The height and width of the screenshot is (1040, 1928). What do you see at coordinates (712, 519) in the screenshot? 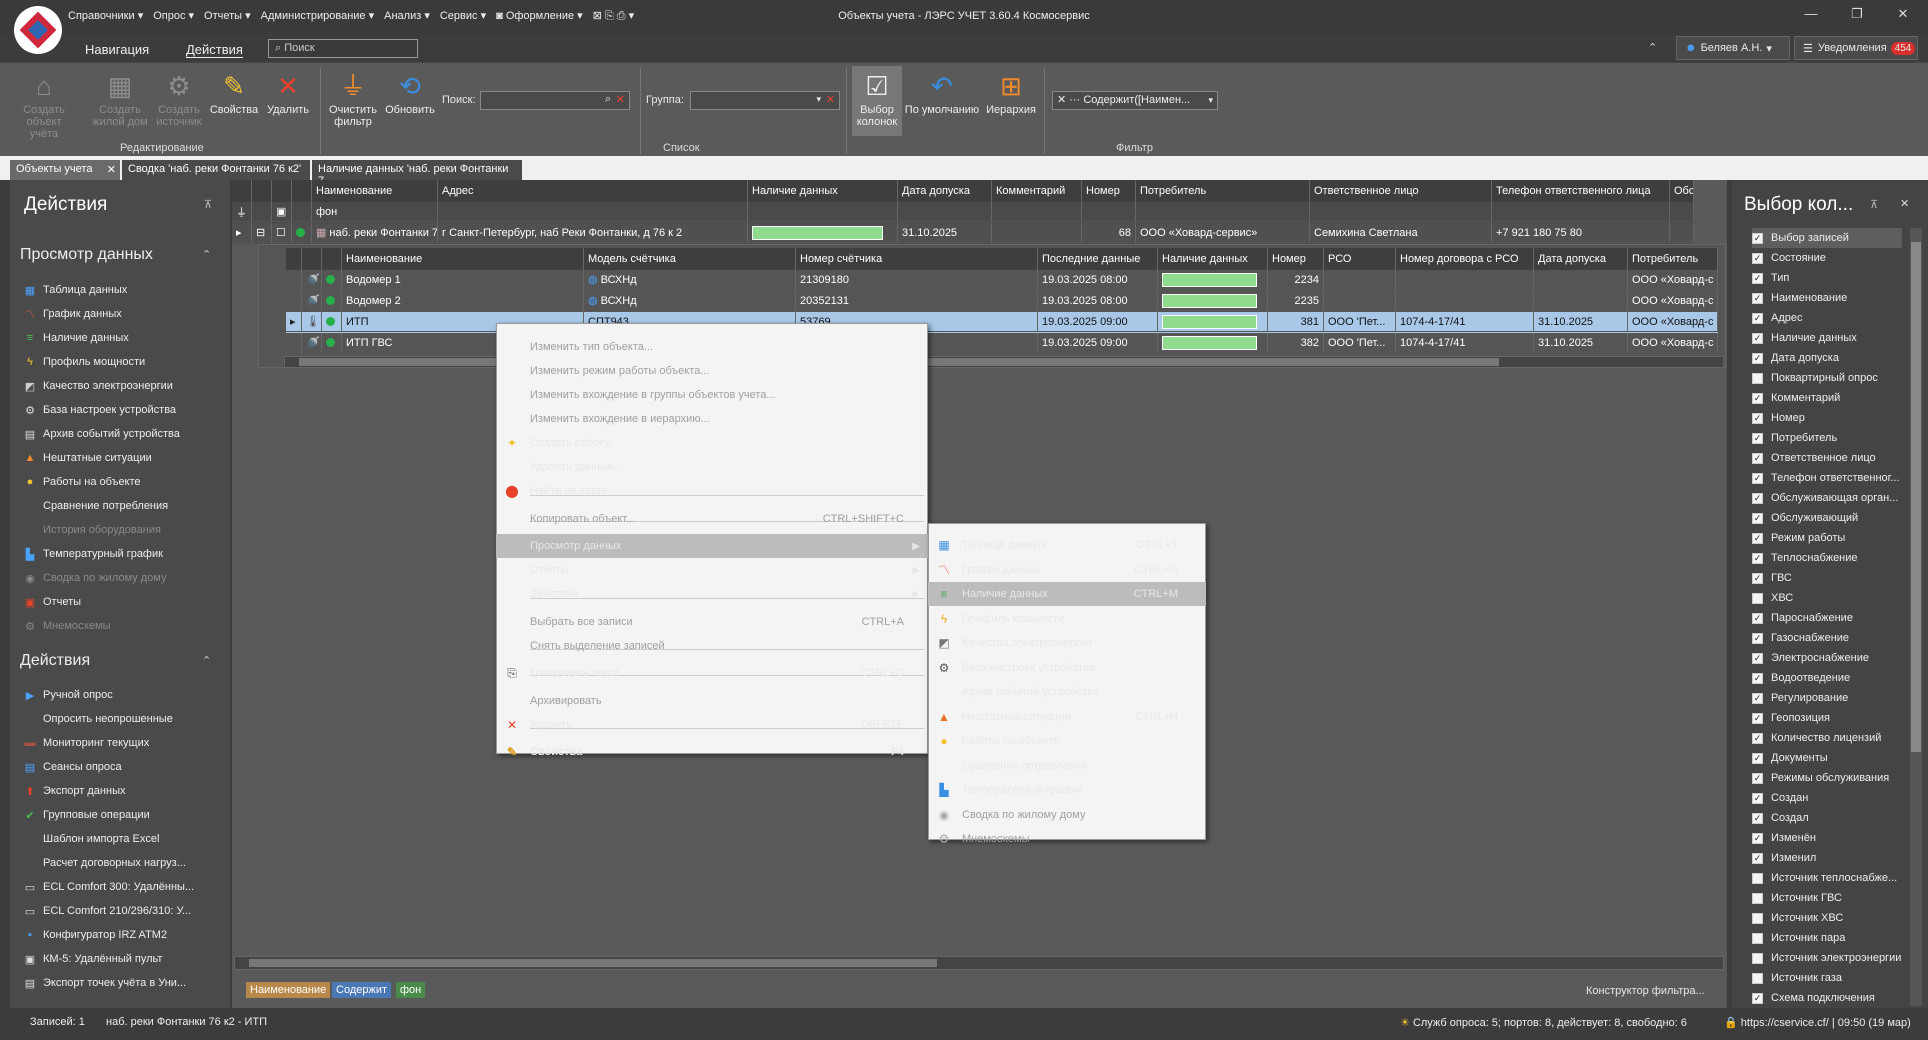
I see `menu-item-copy-object: Копировать объект... CTRL+SHIFT+C` at bounding box center [712, 519].